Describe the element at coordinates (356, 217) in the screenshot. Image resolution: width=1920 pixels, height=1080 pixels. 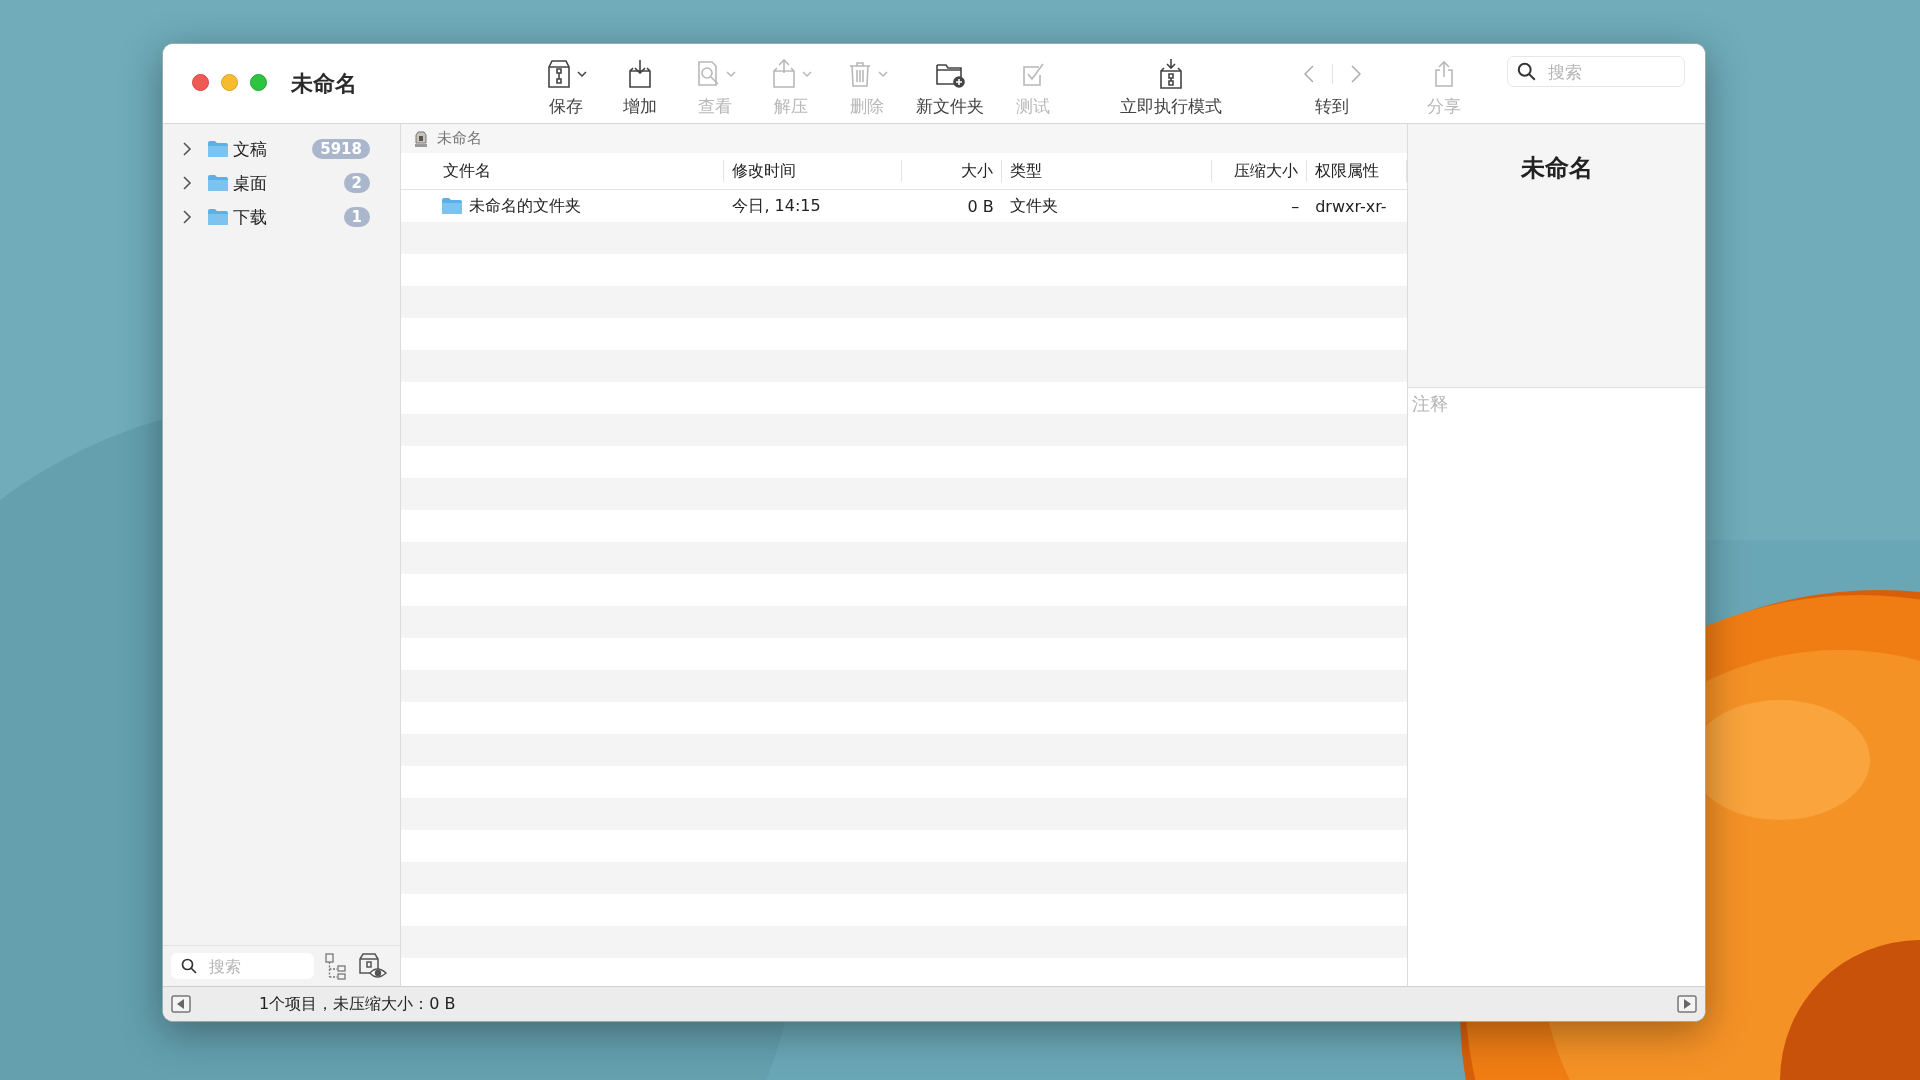
I see `count-badge: 1` at that location.